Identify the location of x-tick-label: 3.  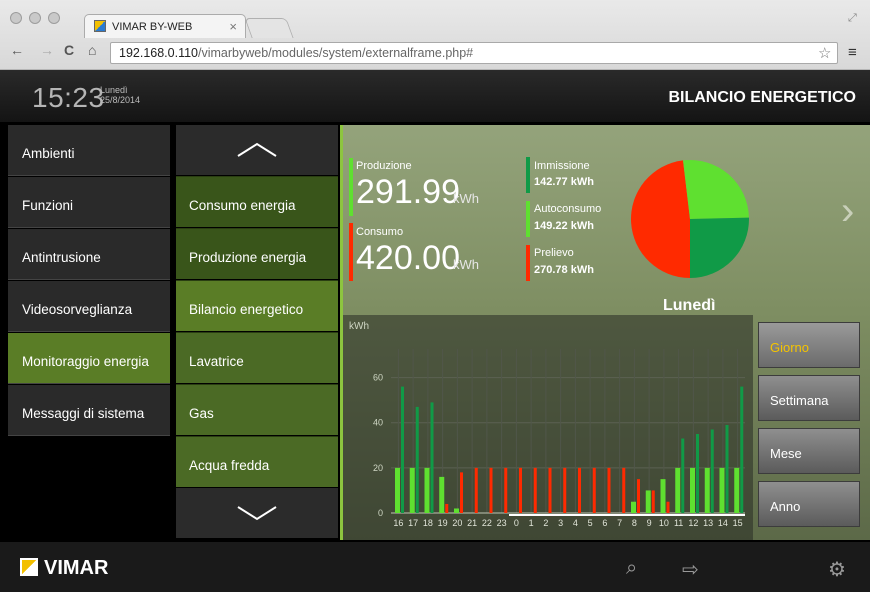
(560, 523).